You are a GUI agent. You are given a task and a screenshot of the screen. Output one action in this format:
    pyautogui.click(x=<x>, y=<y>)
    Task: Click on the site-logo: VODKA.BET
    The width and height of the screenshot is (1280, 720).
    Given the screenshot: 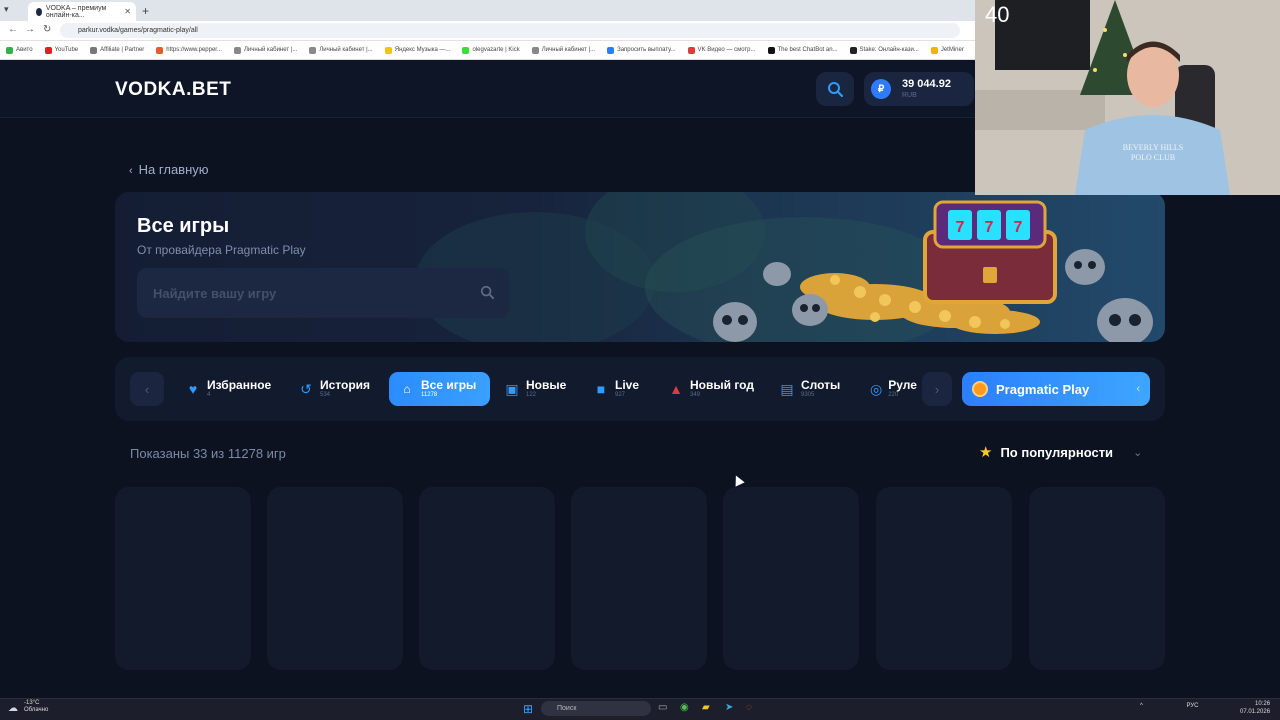 What is the action you would take?
    pyautogui.click(x=173, y=90)
    